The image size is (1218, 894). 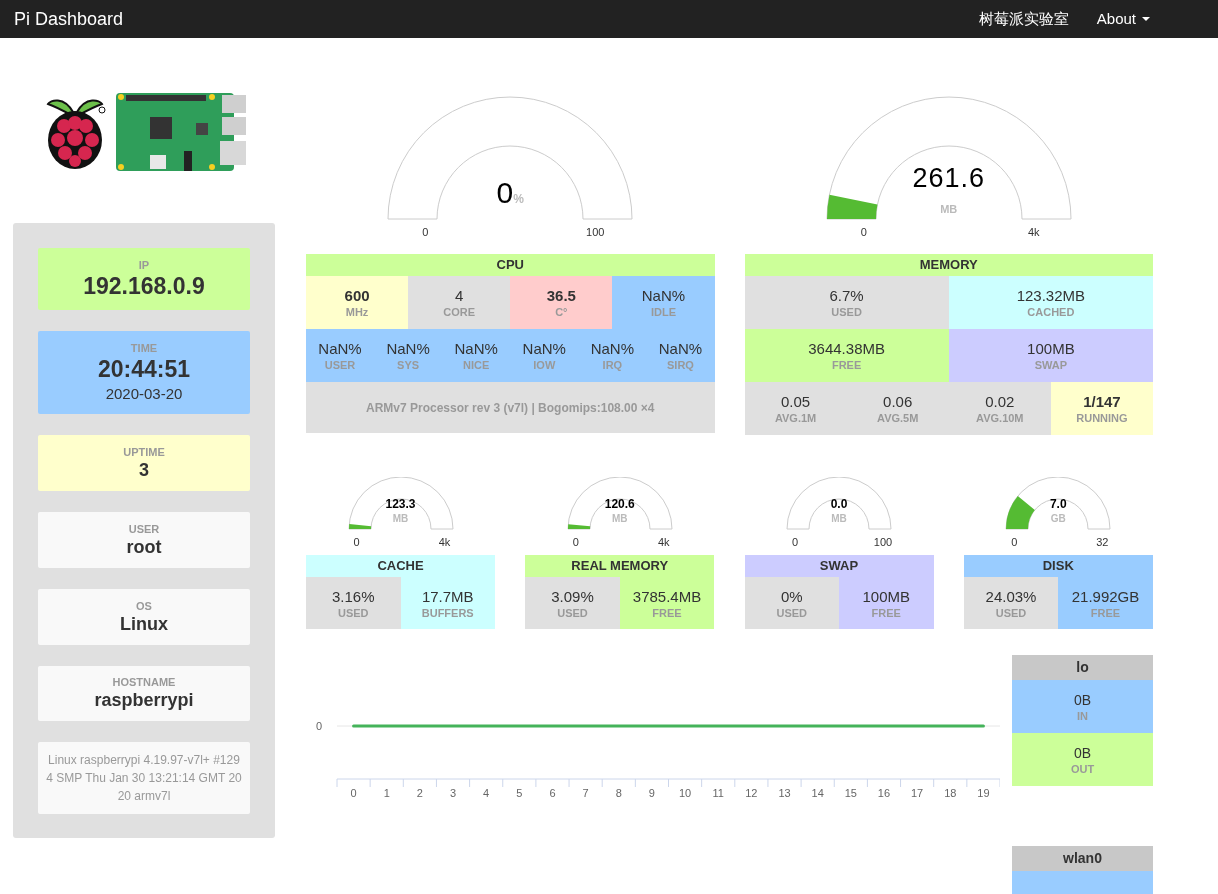 What do you see at coordinates (144, 528) in the screenshot?
I see `card-label: USER` at bounding box center [144, 528].